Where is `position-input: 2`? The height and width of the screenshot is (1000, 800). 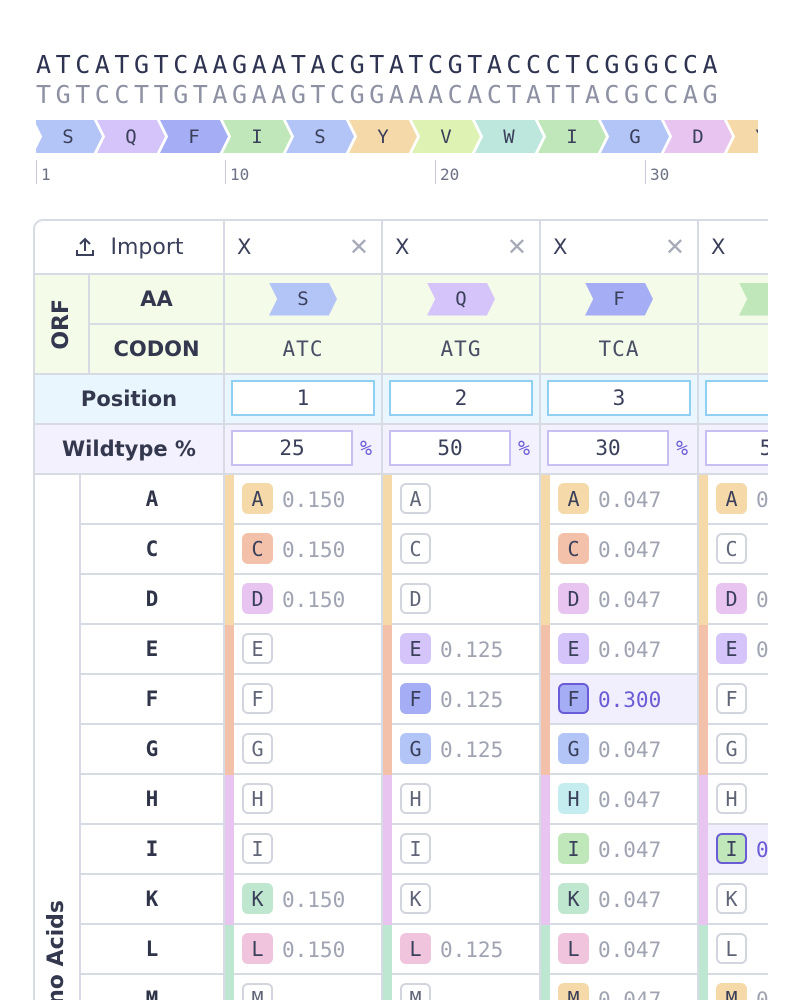 position-input: 2 is located at coordinates (461, 398).